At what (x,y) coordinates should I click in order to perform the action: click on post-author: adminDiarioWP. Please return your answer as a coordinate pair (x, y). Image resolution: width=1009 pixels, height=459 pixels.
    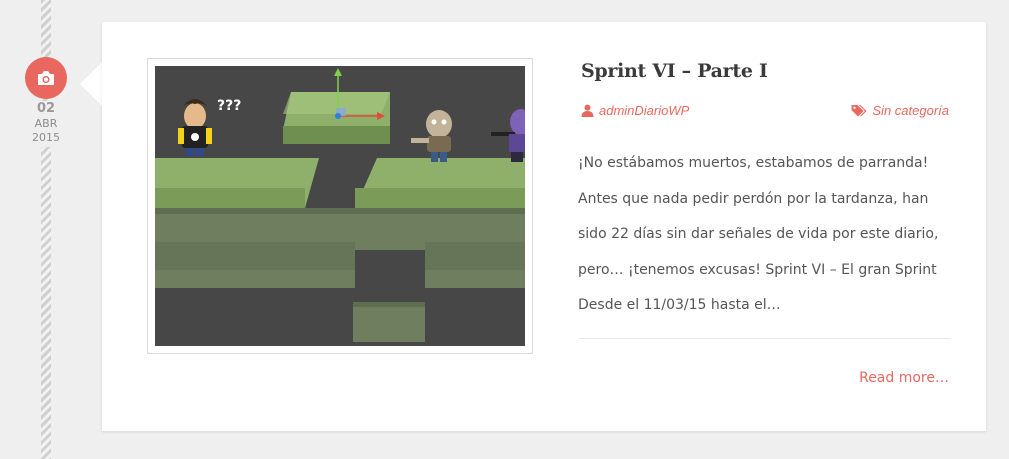
    Looking at the image, I should click on (635, 110).